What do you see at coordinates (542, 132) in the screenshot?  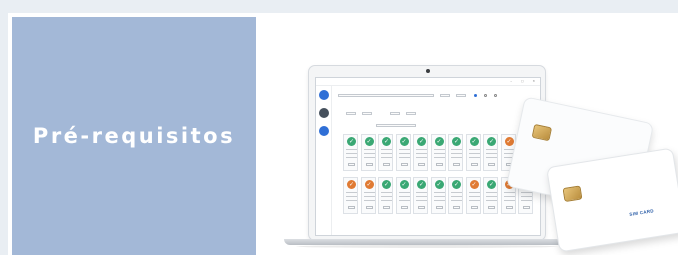 I see `sim-chip-icon` at bounding box center [542, 132].